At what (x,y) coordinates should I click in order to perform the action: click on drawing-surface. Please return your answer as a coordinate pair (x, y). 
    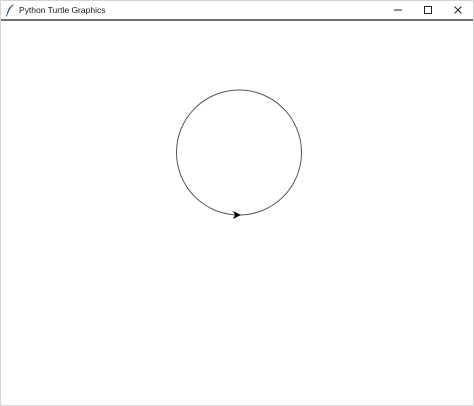
    Looking at the image, I should click on (239, 154).